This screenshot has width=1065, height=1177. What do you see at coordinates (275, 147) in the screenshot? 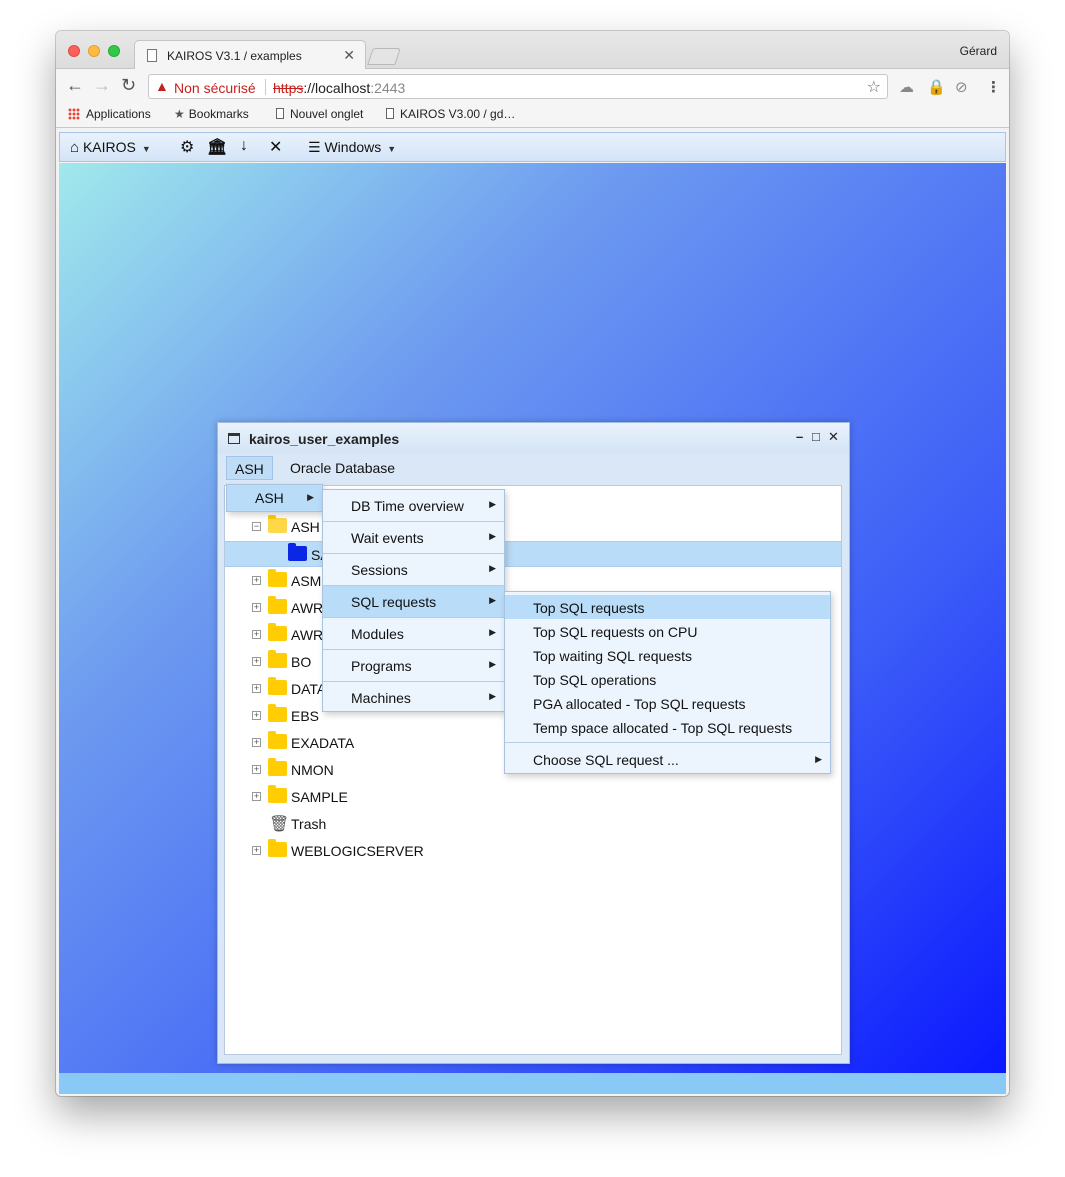
I see `close-x-icon: ✕` at bounding box center [275, 147].